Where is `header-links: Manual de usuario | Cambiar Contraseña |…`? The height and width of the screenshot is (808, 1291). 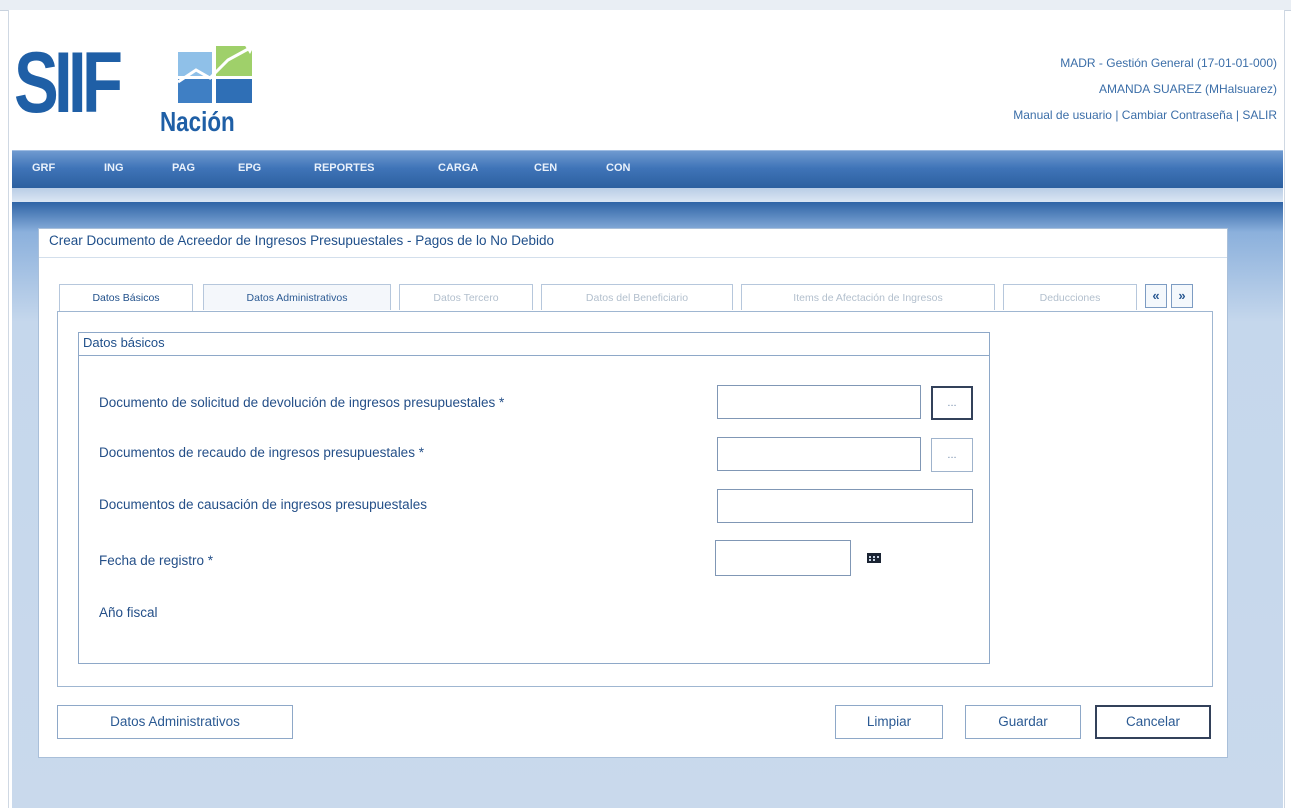 header-links: Manual de usuario | Cambiar Contraseña |… is located at coordinates (1145, 115).